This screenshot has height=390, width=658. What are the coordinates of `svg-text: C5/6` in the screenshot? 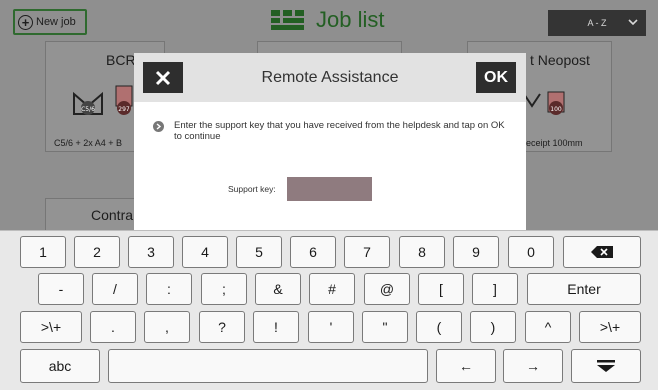 It's located at (88, 109).